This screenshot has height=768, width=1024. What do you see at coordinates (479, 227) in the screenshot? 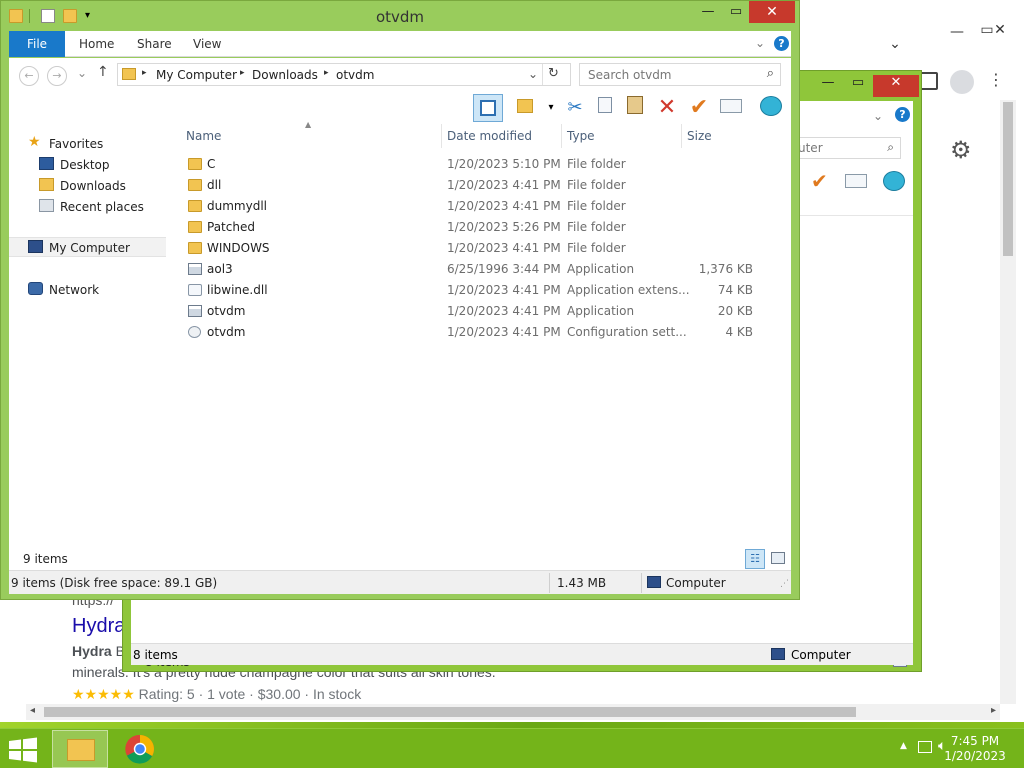
I see `file-row: Patched 1/20/2023 5:26 PM File folder` at bounding box center [479, 227].